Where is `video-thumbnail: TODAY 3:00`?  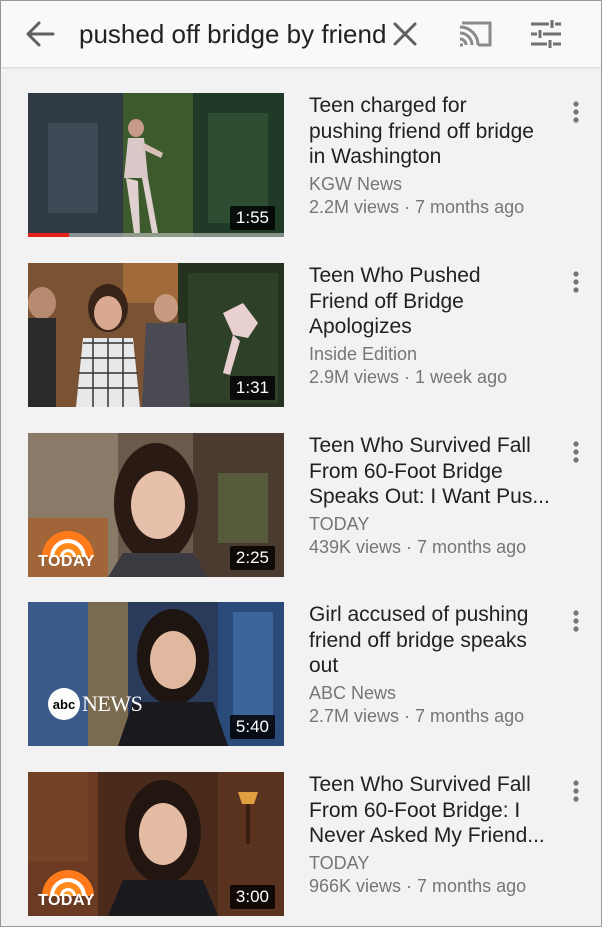
video-thumbnail: TODAY 3:00 is located at coordinates (156, 844).